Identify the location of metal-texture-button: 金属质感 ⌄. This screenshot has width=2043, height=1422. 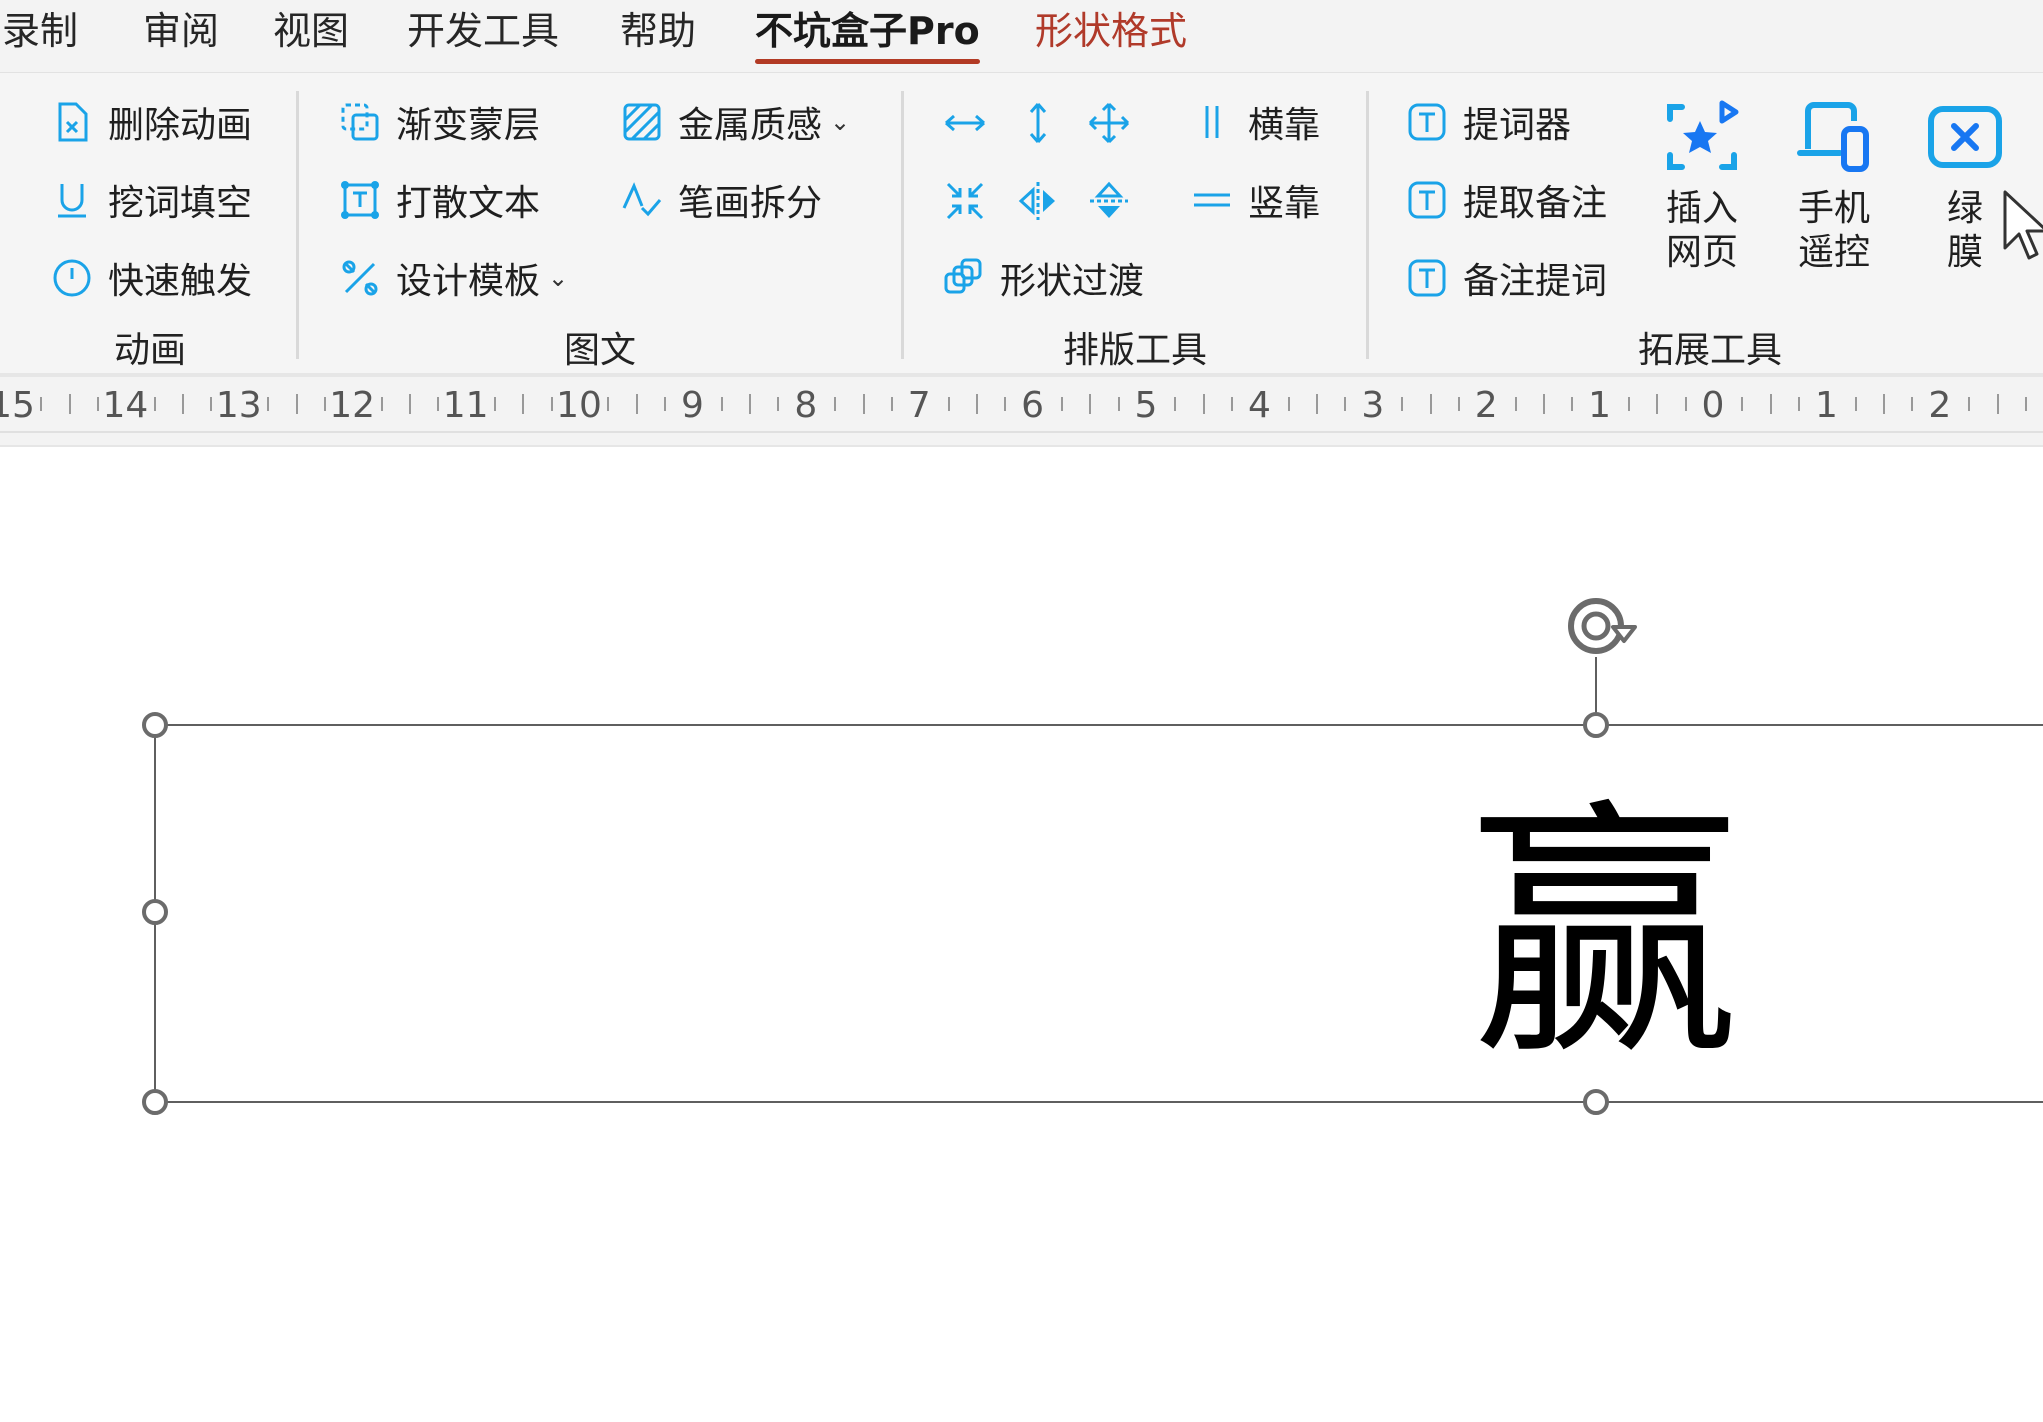
(735, 122).